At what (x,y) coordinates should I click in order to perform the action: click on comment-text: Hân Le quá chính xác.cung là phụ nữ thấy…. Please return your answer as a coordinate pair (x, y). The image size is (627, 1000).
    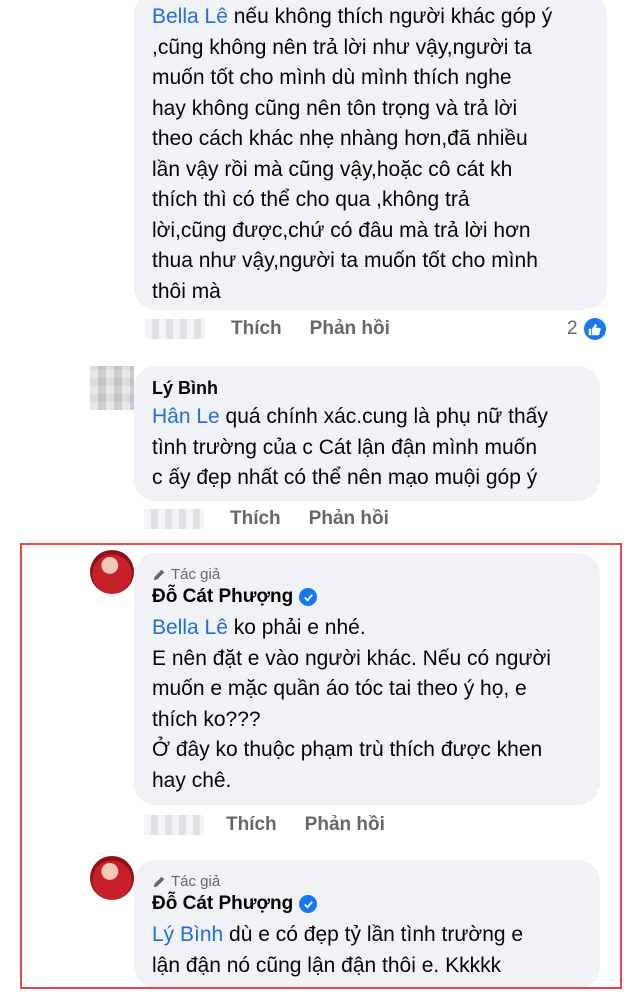
    Looking at the image, I should click on (350, 447).